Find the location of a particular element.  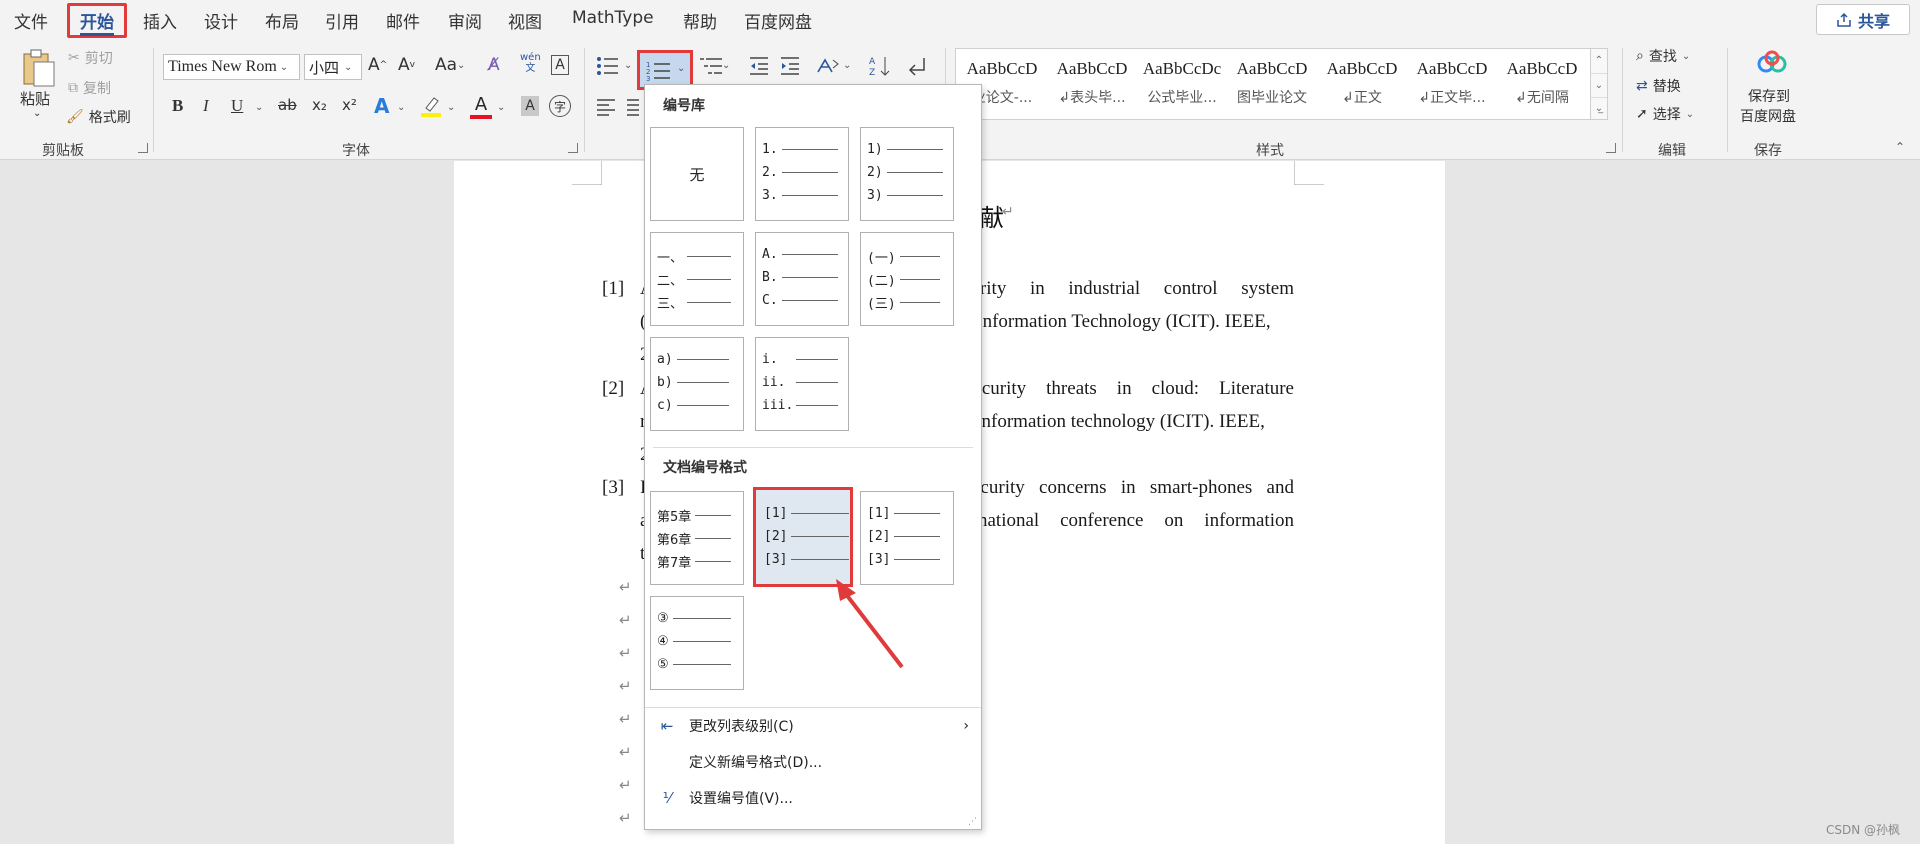

subscript-button: x₂ is located at coordinates (319, 105).